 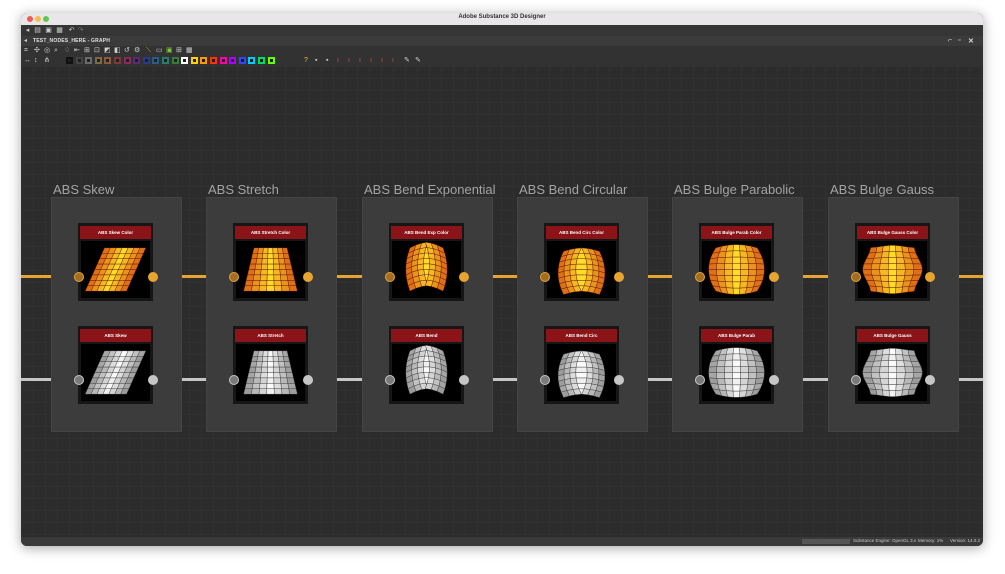 What do you see at coordinates (77, 50) in the screenshot?
I see `graph-tool-icon: ⇤` at bounding box center [77, 50].